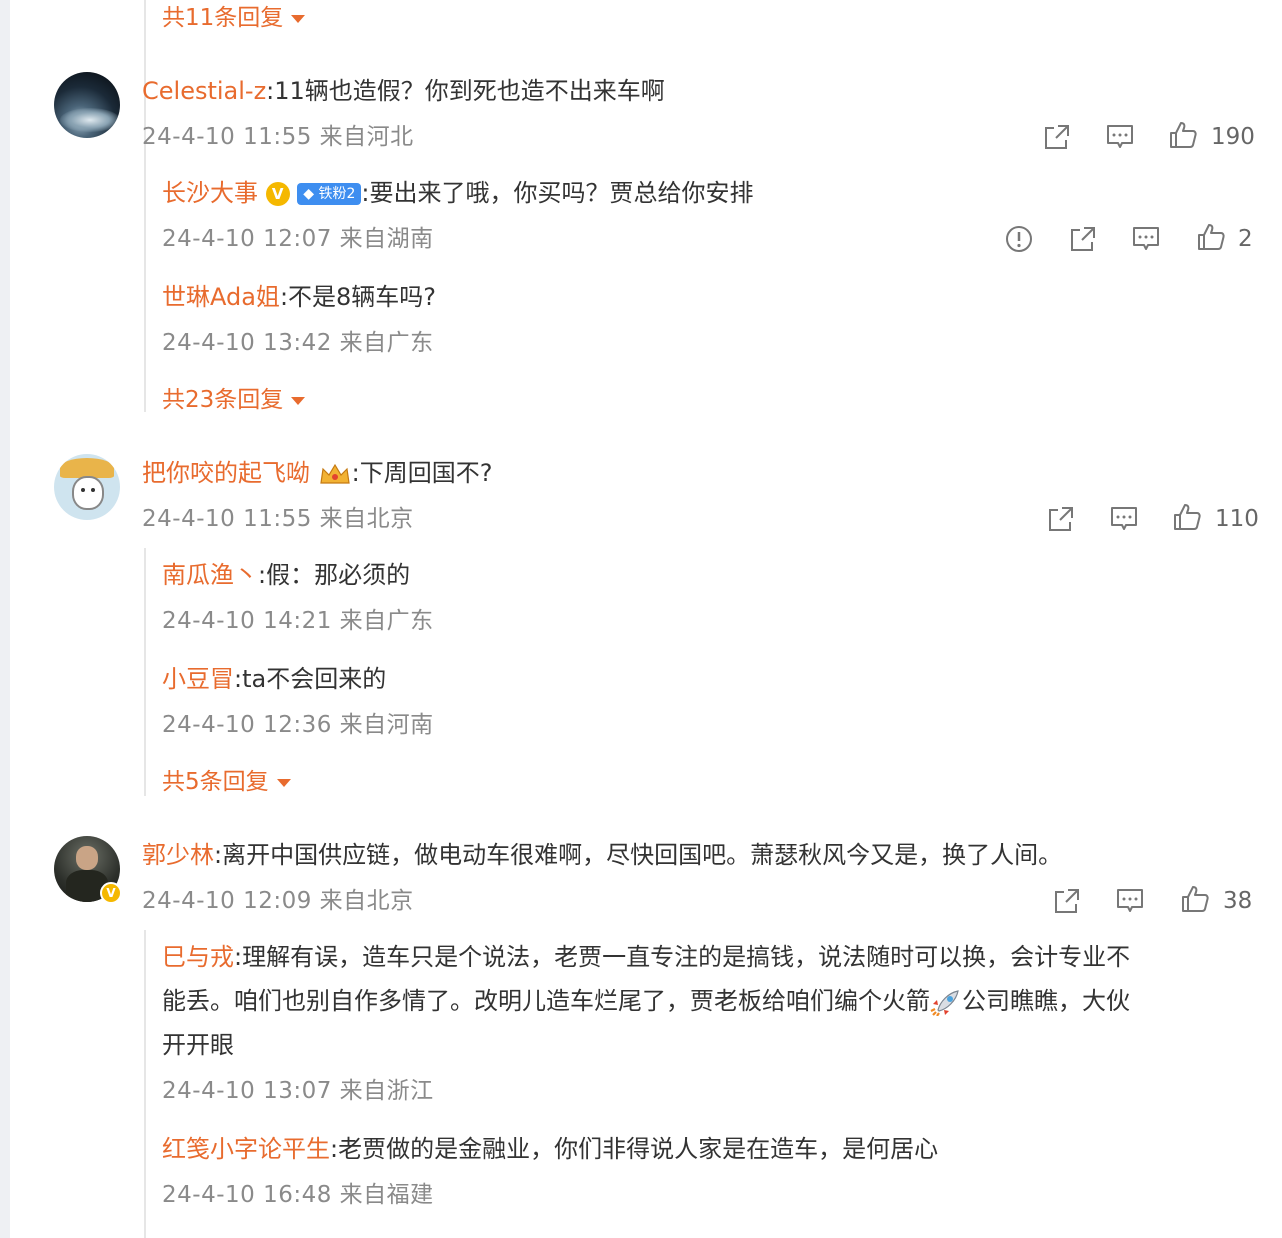  Describe the element at coordinates (329, 194) in the screenshot. I see `fan-badge: ◆ 铁粉2` at that location.